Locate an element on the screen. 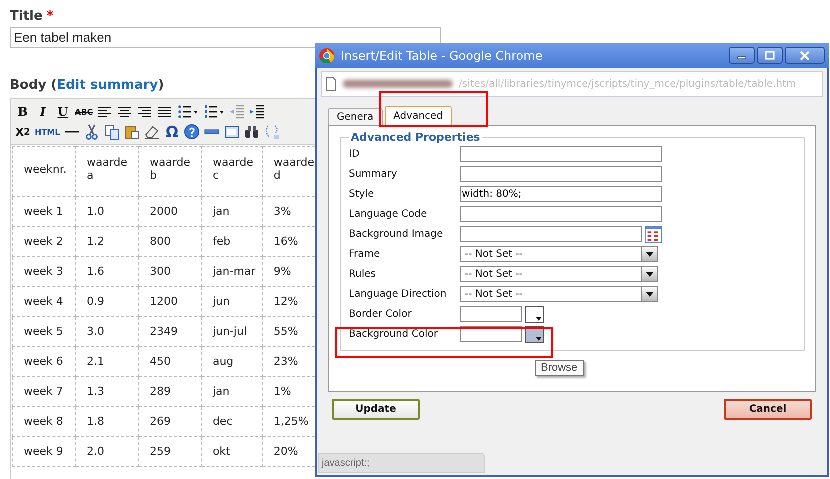 This screenshot has height=479, width=830. table-cell: week 2 is located at coordinates (44, 241).